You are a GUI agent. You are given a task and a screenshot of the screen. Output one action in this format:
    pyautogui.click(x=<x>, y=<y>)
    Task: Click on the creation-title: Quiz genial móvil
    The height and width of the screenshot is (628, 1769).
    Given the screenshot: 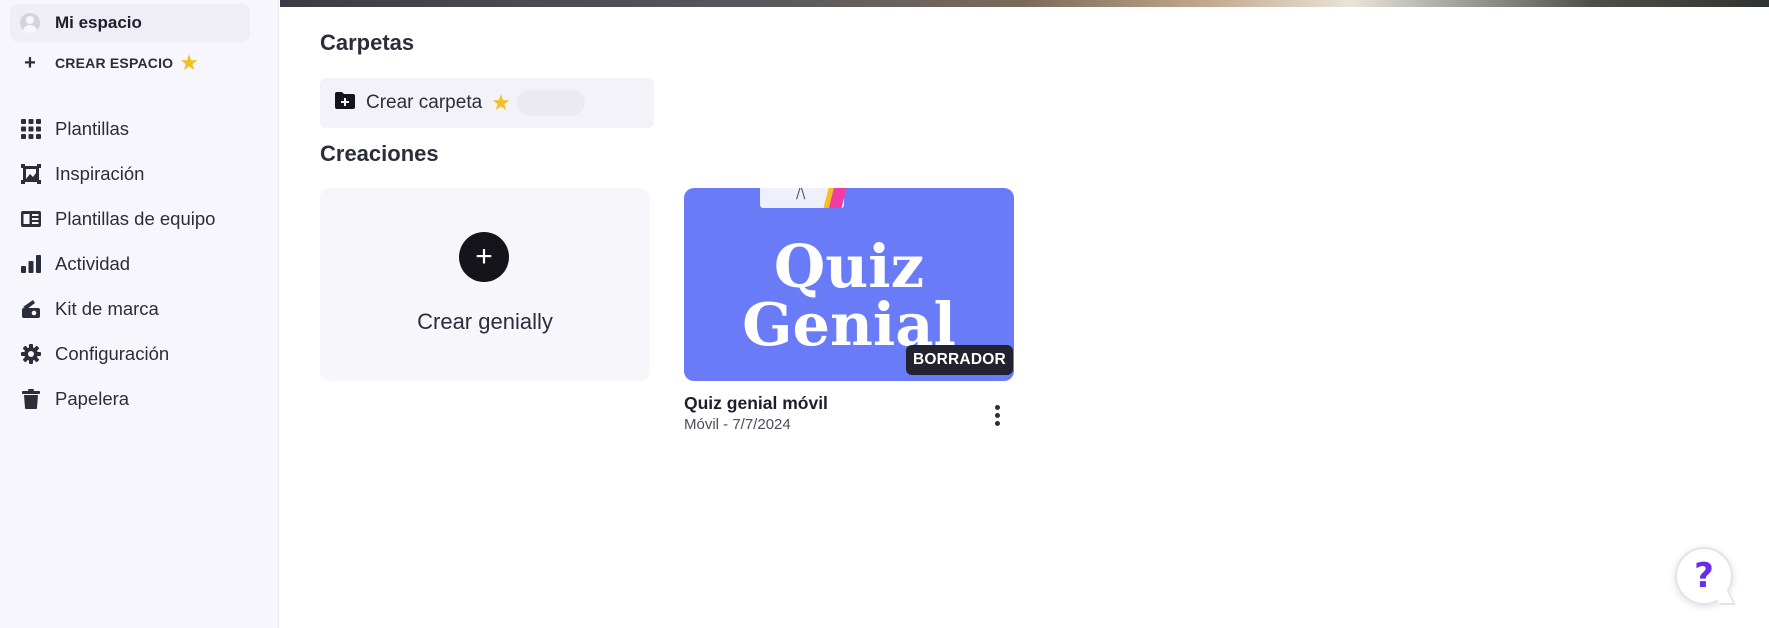 What is the action you would take?
    pyautogui.click(x=756, y=403)
    